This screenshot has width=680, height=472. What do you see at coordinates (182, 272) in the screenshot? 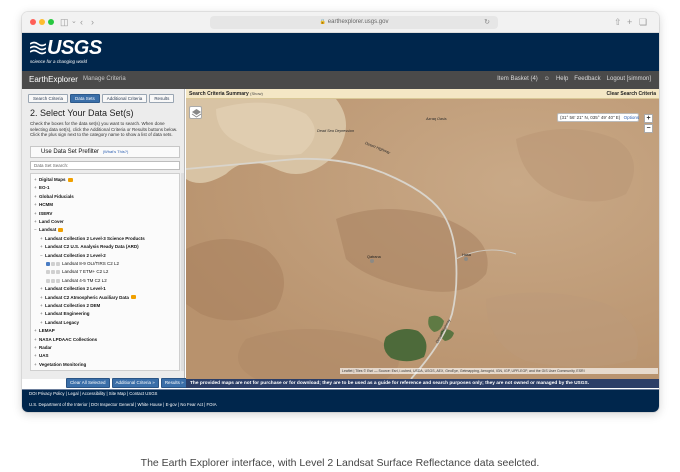
I see `tree-scrollbar` at bounding box center [182, 272].